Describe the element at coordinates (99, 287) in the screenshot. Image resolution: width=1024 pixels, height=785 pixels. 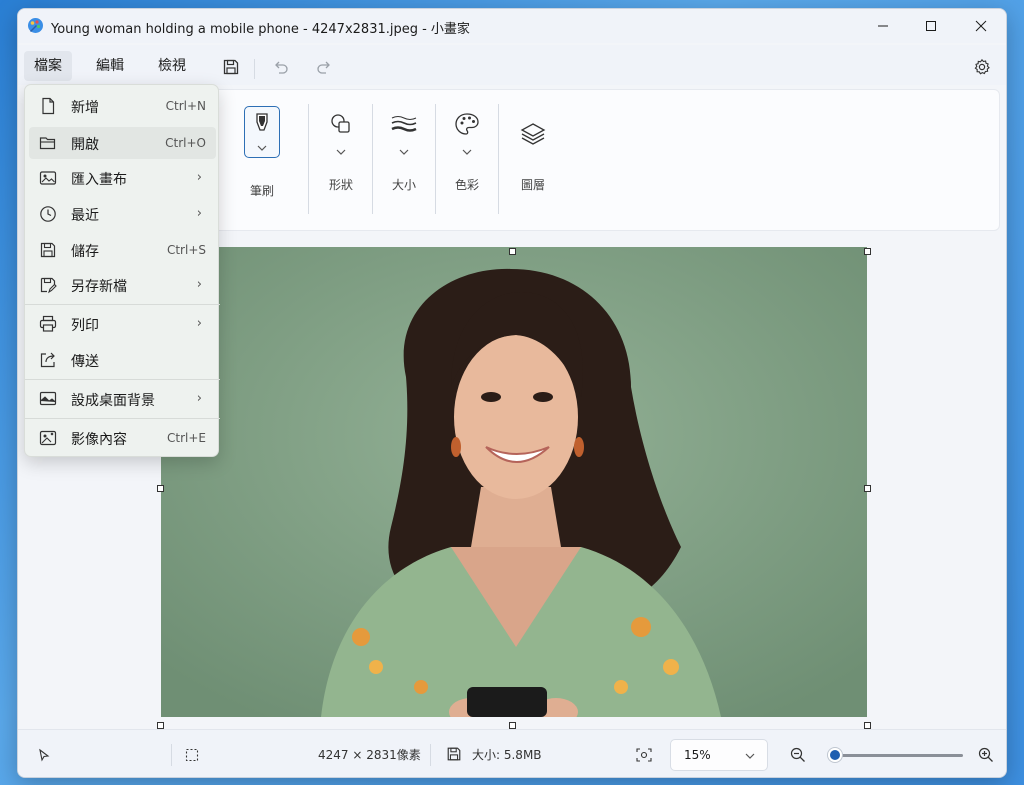
I see `menu-item-label: 另存新檔` at that location.